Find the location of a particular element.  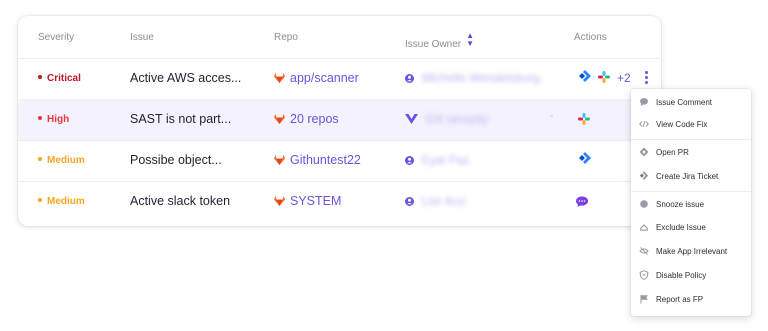

repo-name: app/scanner is located at coordinates (324, 78).